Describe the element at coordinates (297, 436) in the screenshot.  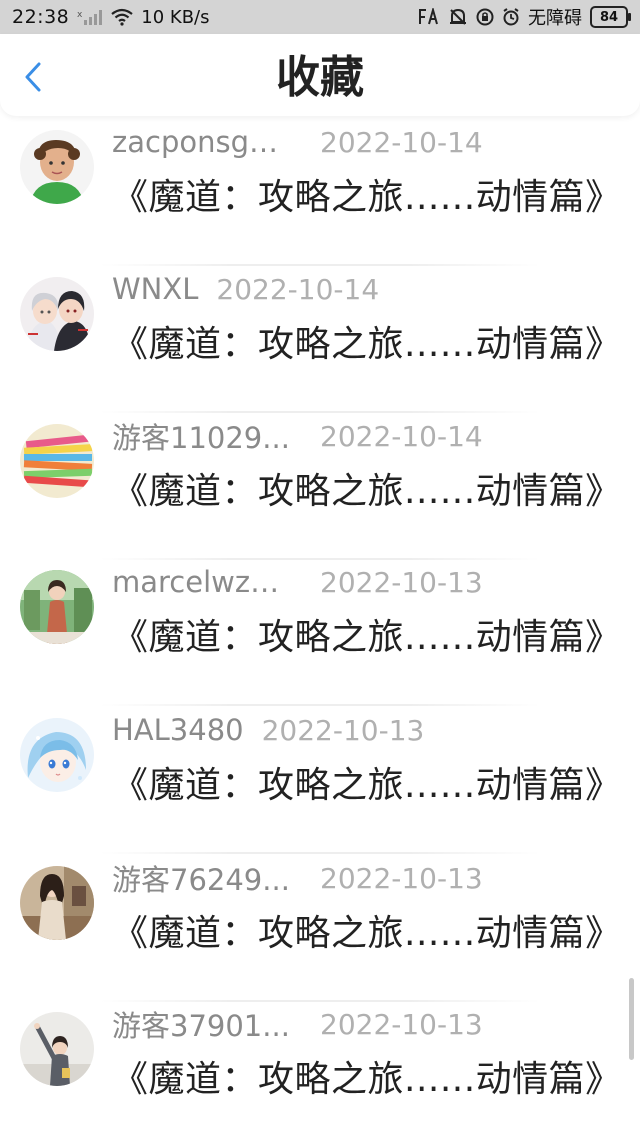
I see `item-meta: 游客11029... 2022-10-14` at that location.